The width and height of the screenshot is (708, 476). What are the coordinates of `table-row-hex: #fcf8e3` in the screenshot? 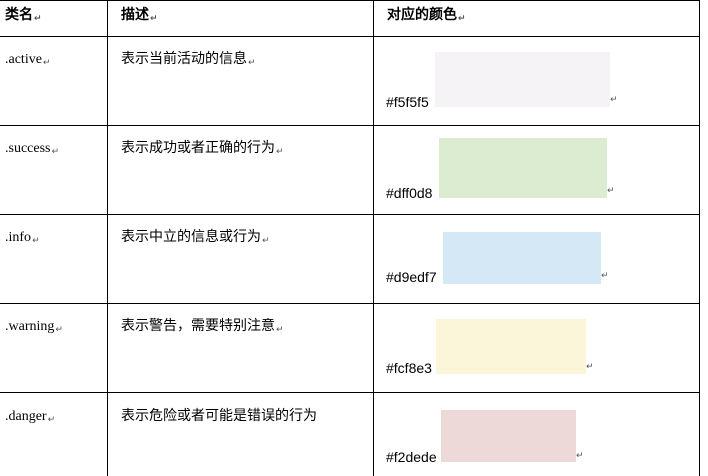 It's located at (409, 368).